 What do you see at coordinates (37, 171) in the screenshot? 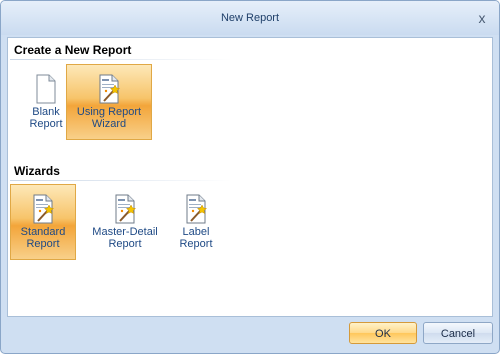
I see `section-title-wizards: Wizards` at bounding box center [37, 171].